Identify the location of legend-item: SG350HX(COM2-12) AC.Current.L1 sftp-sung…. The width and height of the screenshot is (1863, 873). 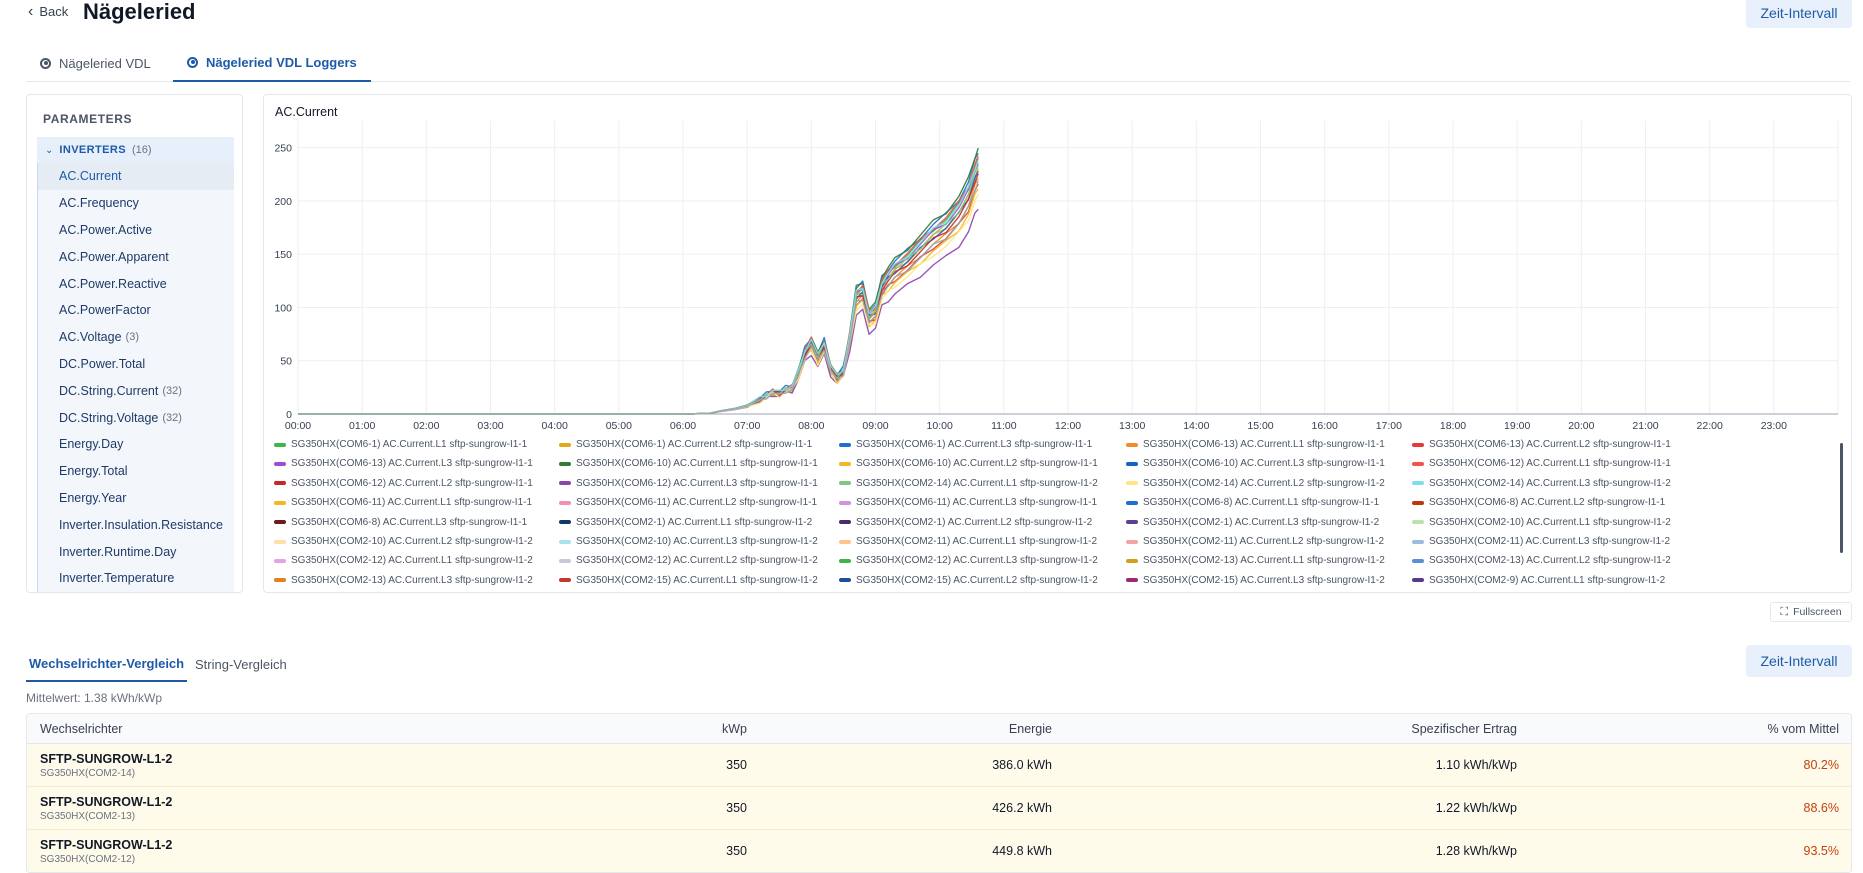
(403, 560).